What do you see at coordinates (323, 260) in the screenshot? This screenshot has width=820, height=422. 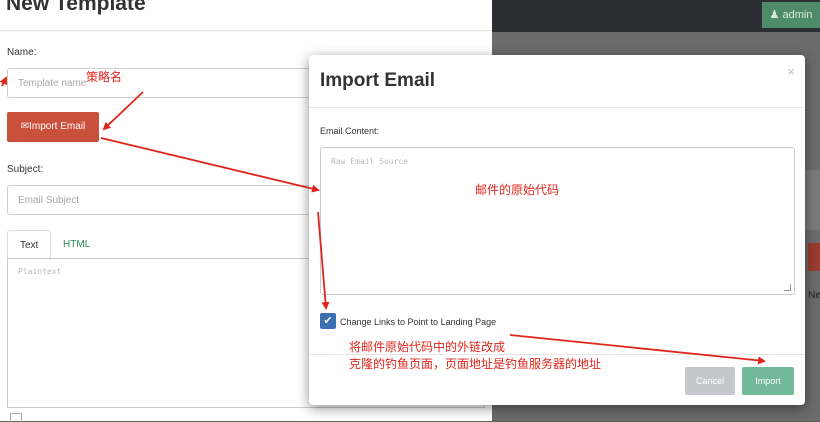 I see `arrow-to-change-links-checkbox` at bounding box center [323, 260].